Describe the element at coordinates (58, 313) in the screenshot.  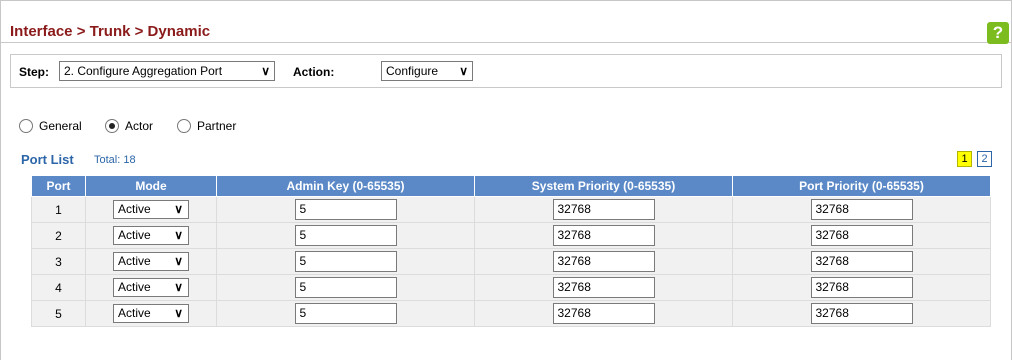
I see `port-cell: 5` at that location.